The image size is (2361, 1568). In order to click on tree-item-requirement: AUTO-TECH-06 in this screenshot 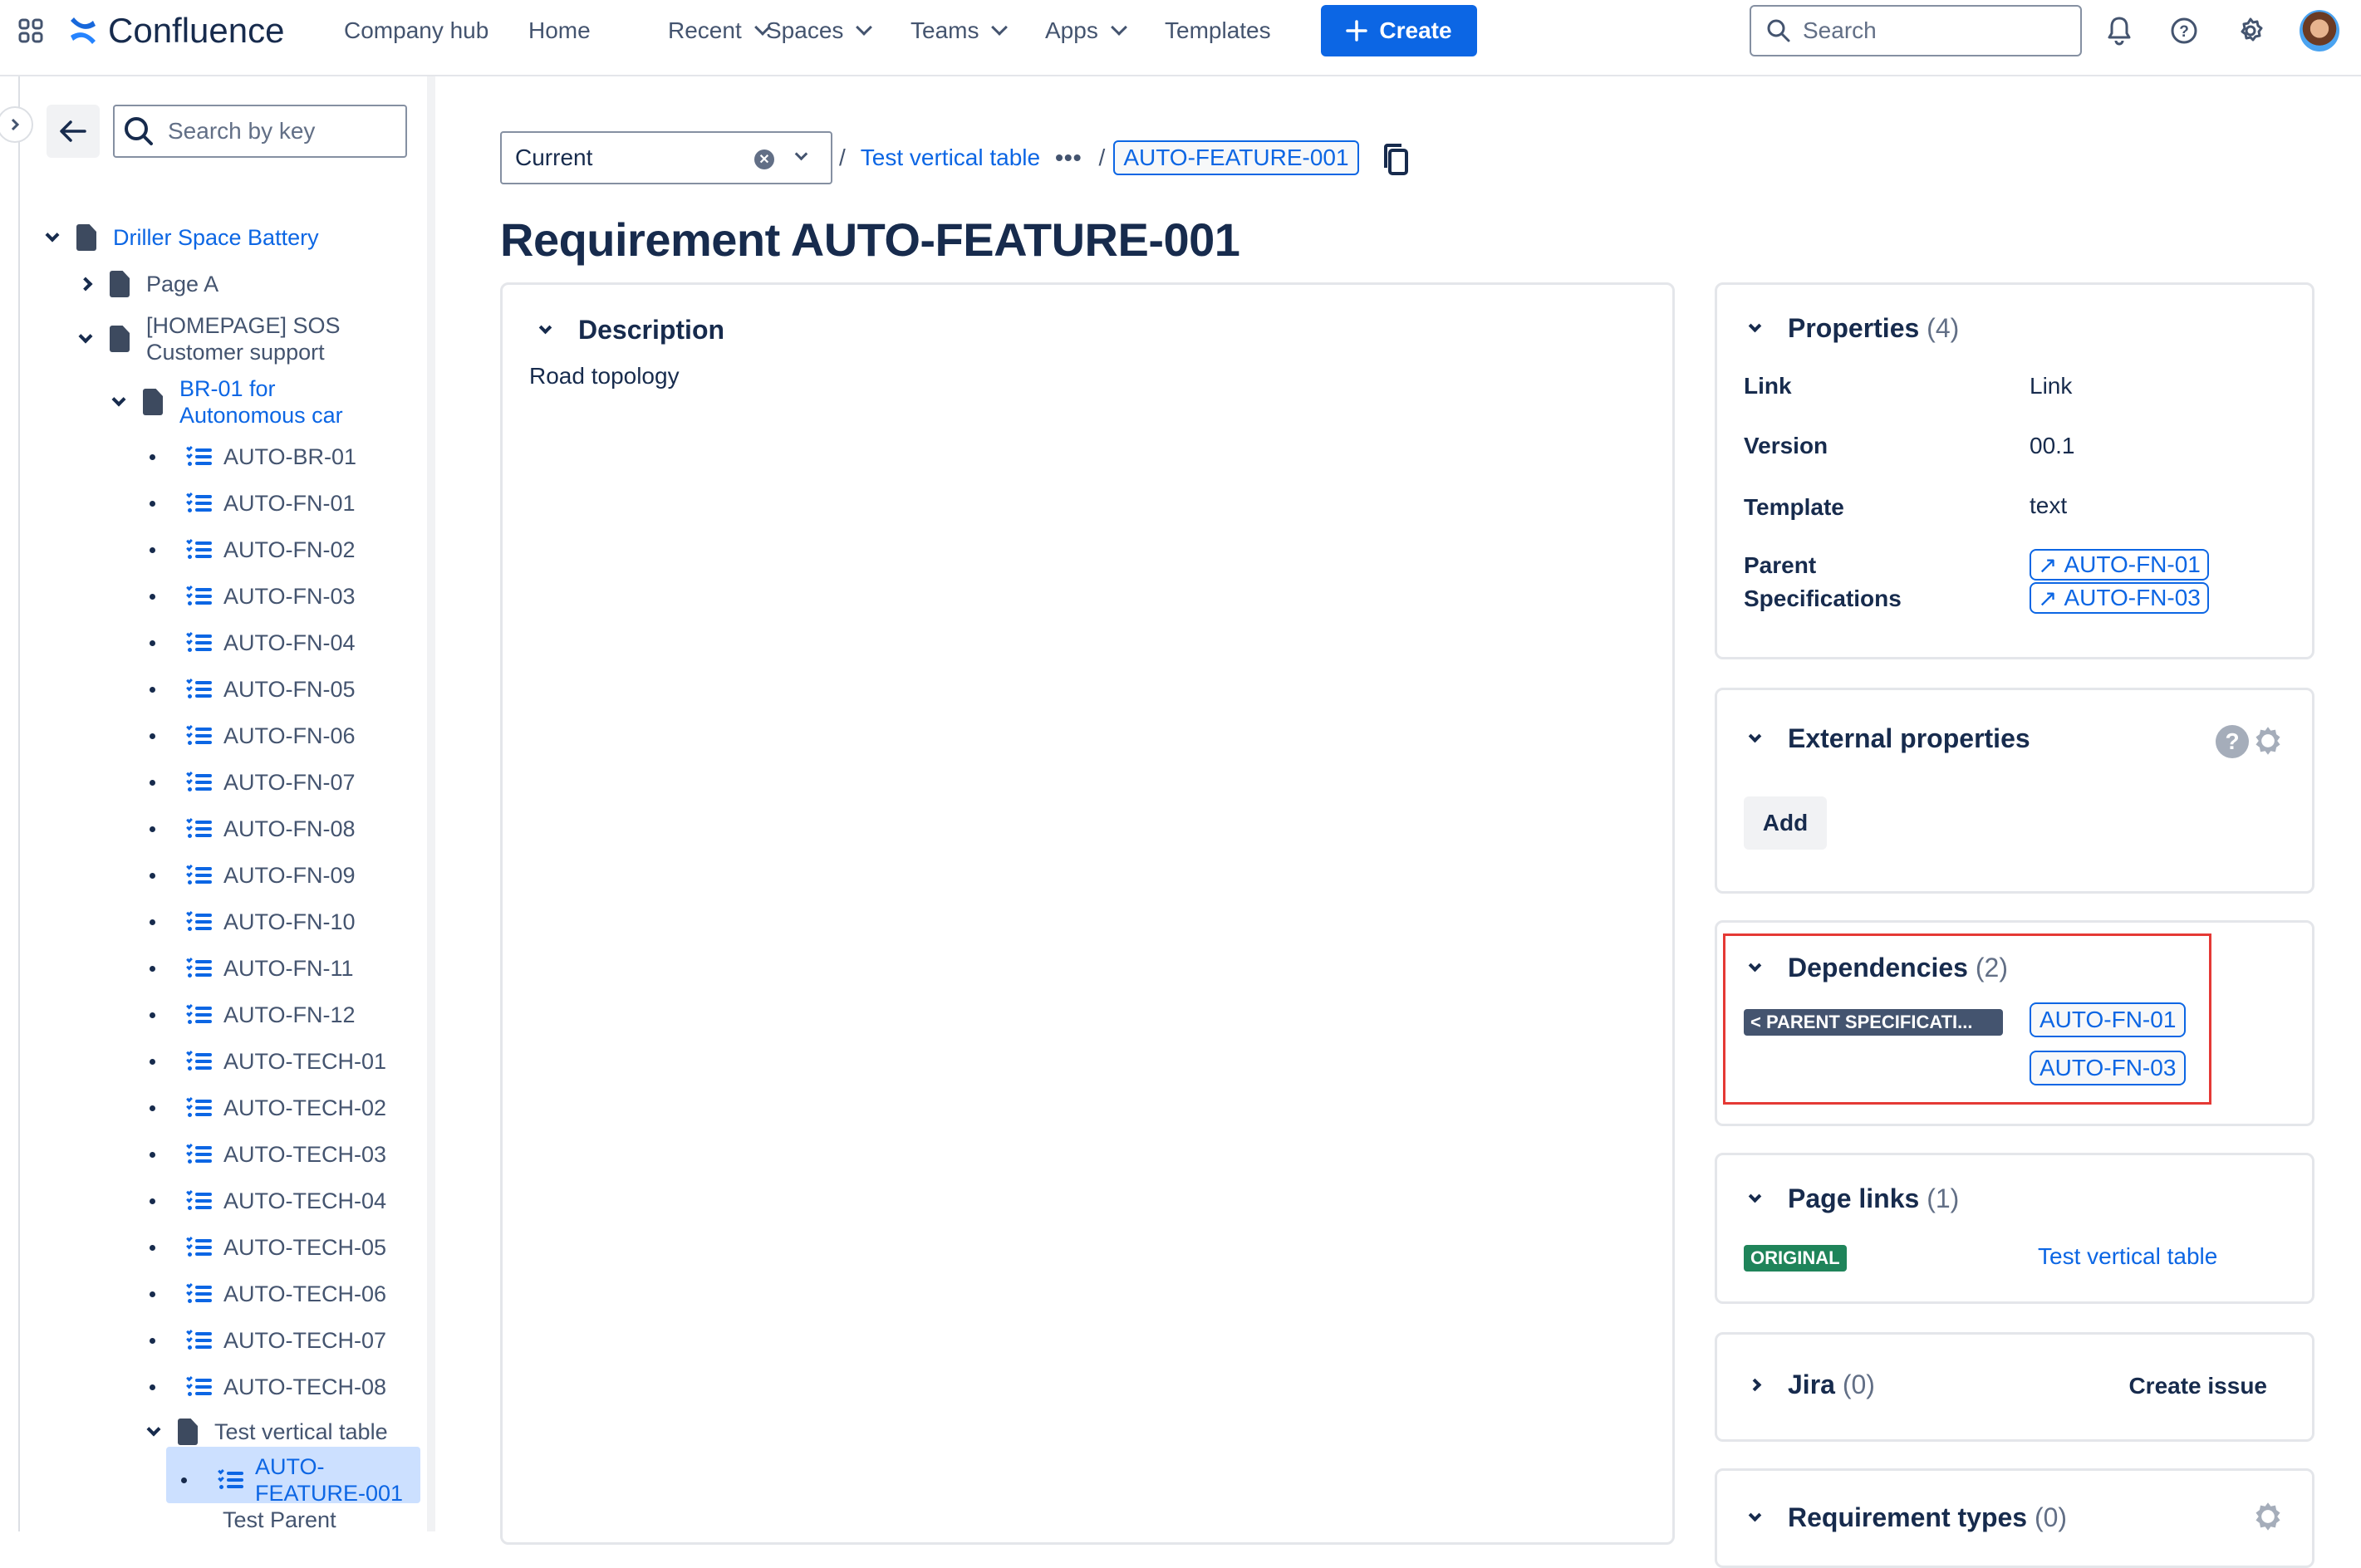, I will do `click(268, 1294)`.